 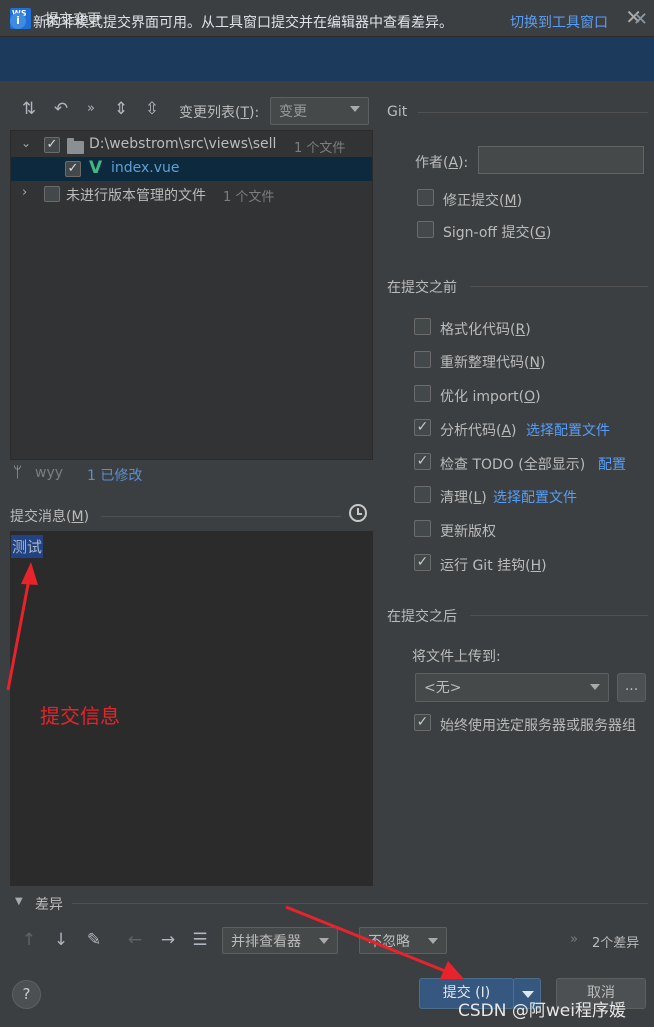 I want to click on tree-row-file: ✓ V index.vue, so click(x=191, y=169).